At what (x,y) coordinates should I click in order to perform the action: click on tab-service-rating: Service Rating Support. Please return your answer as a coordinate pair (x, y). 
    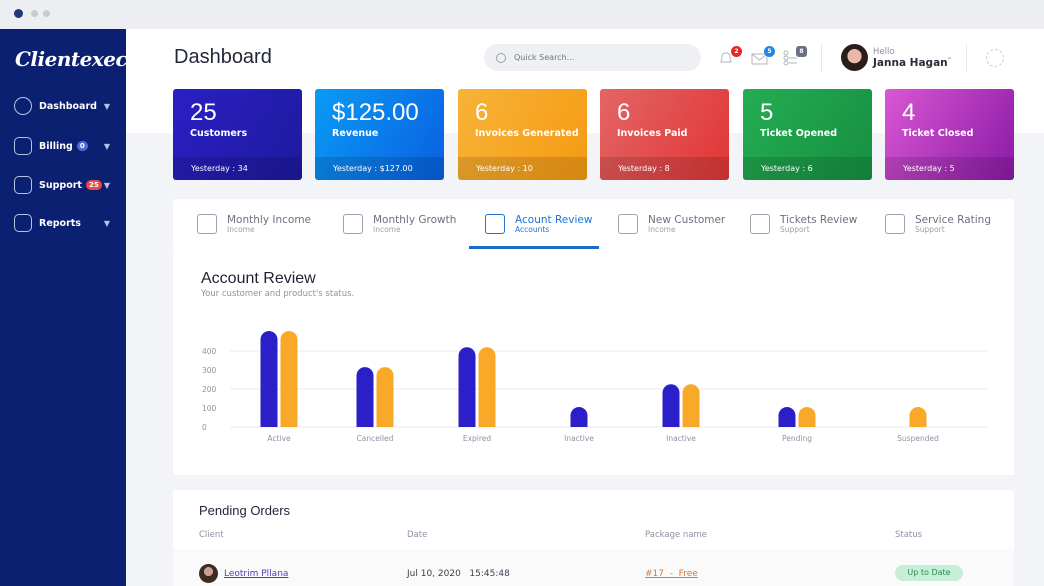
    Looking at the image, I should click on (938, 224).